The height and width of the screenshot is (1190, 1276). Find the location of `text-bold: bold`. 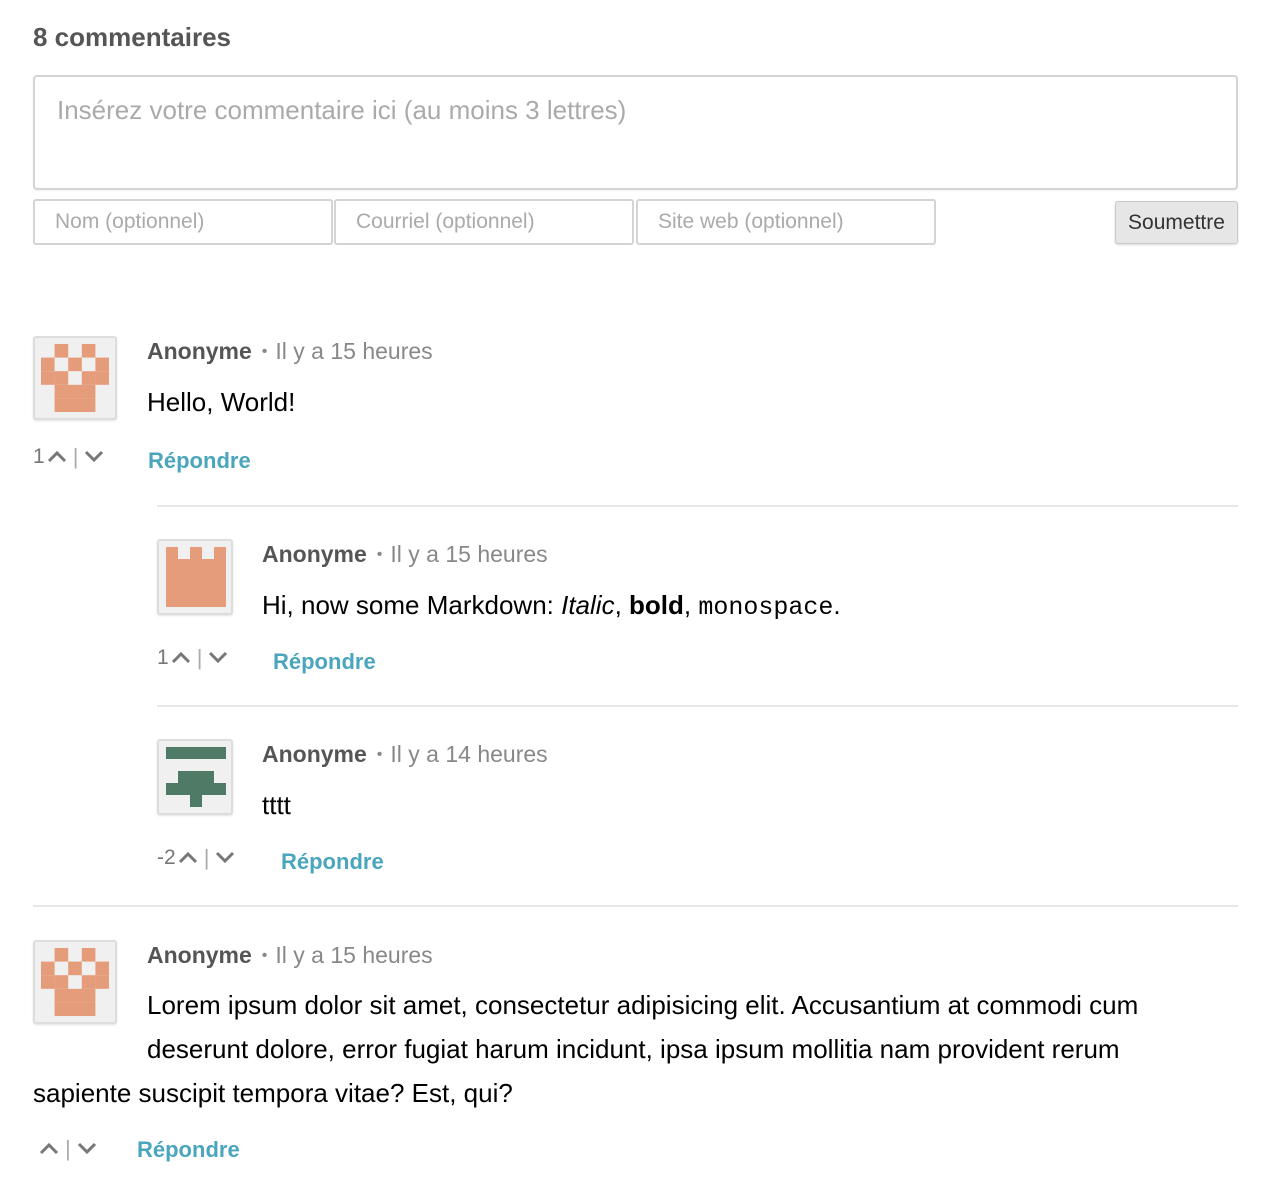

text-bold: bold is located at coordinates (656, 605).